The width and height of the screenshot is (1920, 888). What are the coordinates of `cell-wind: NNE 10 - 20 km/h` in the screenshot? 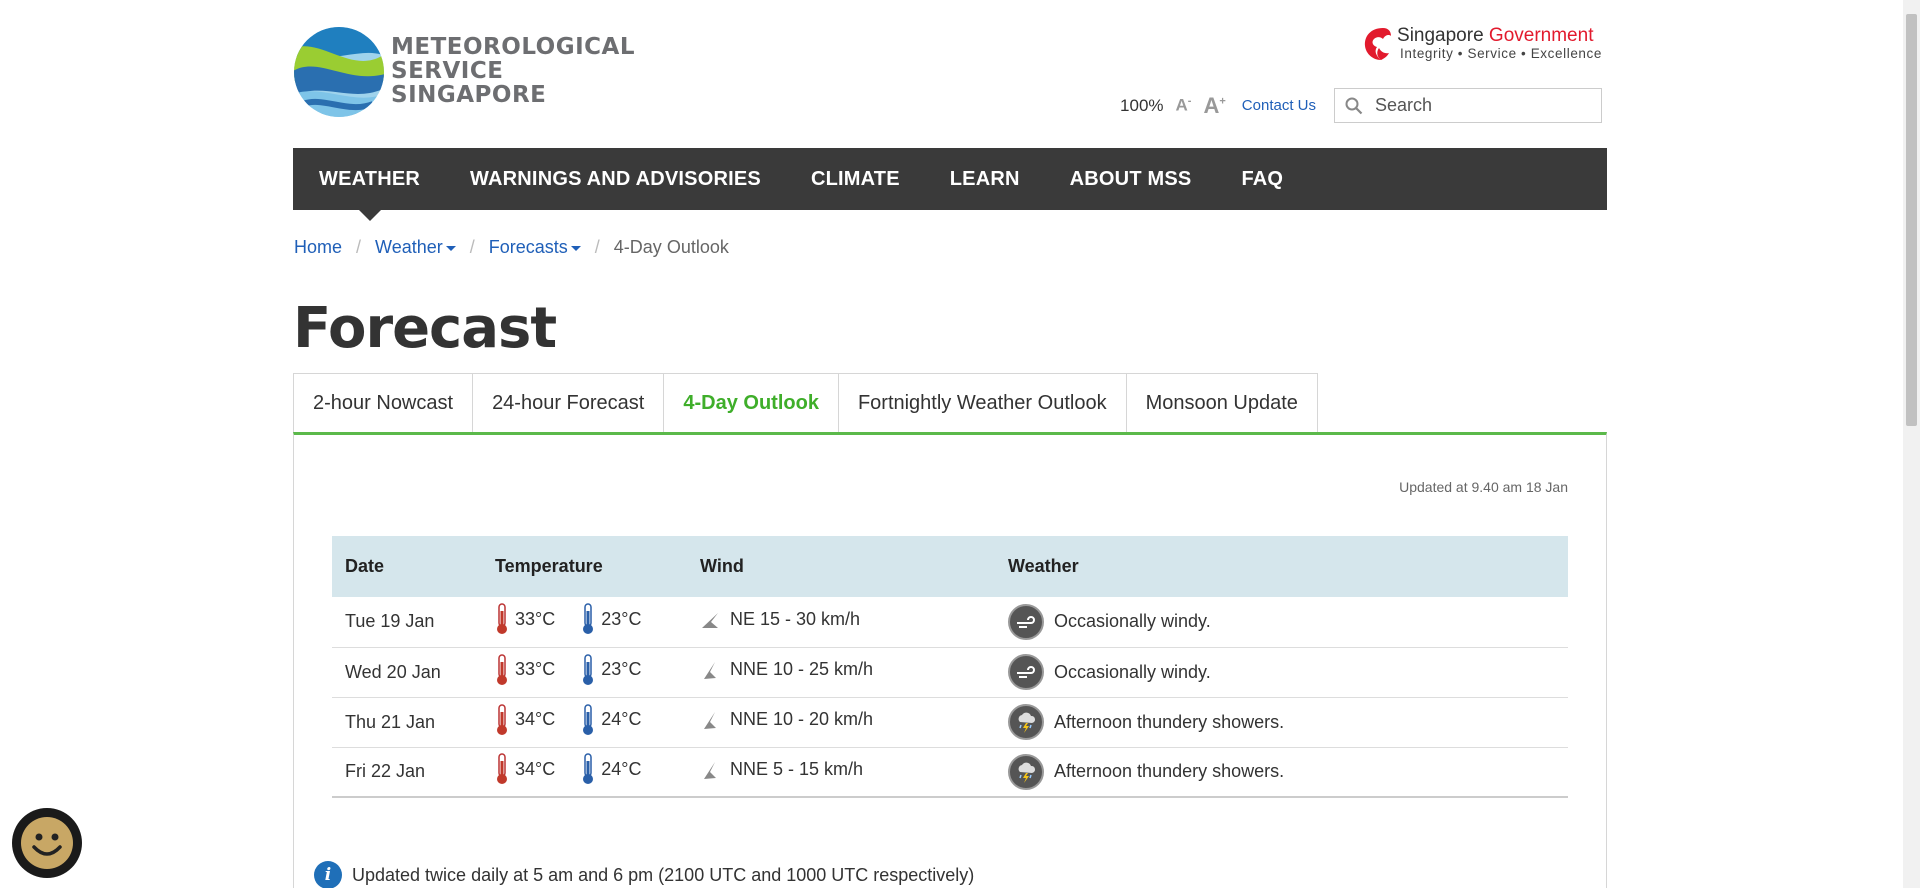 It's located at (841, 722).